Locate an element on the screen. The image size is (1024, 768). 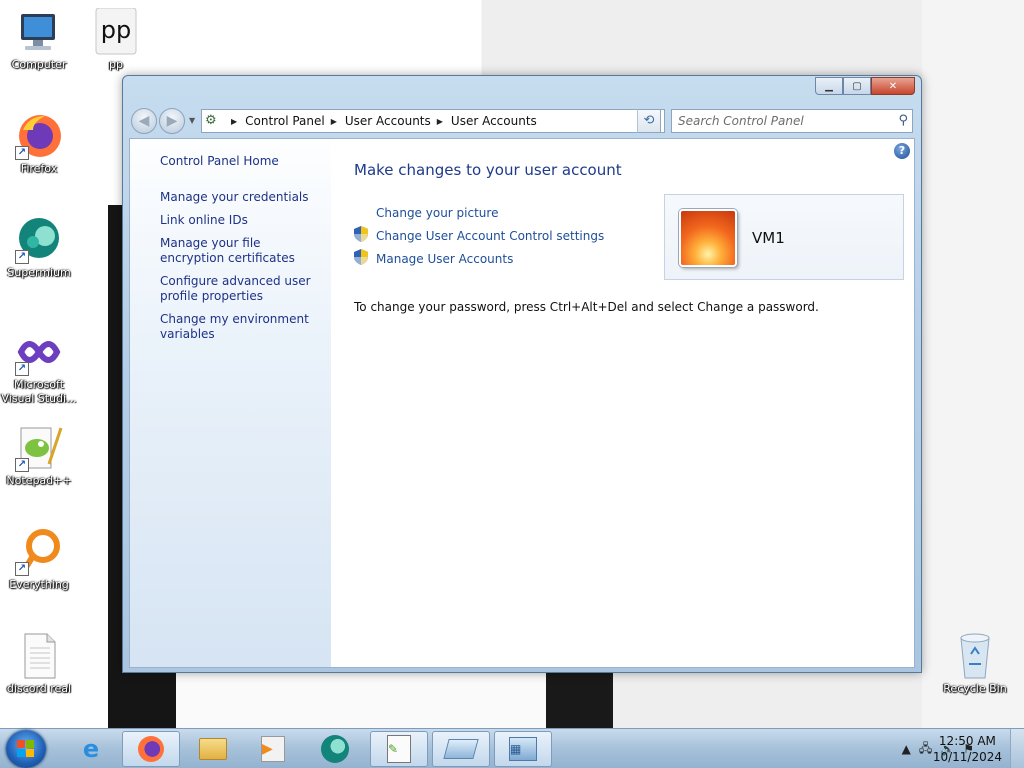
refresh-button: ⟲ is located at coordinates (649, 121).